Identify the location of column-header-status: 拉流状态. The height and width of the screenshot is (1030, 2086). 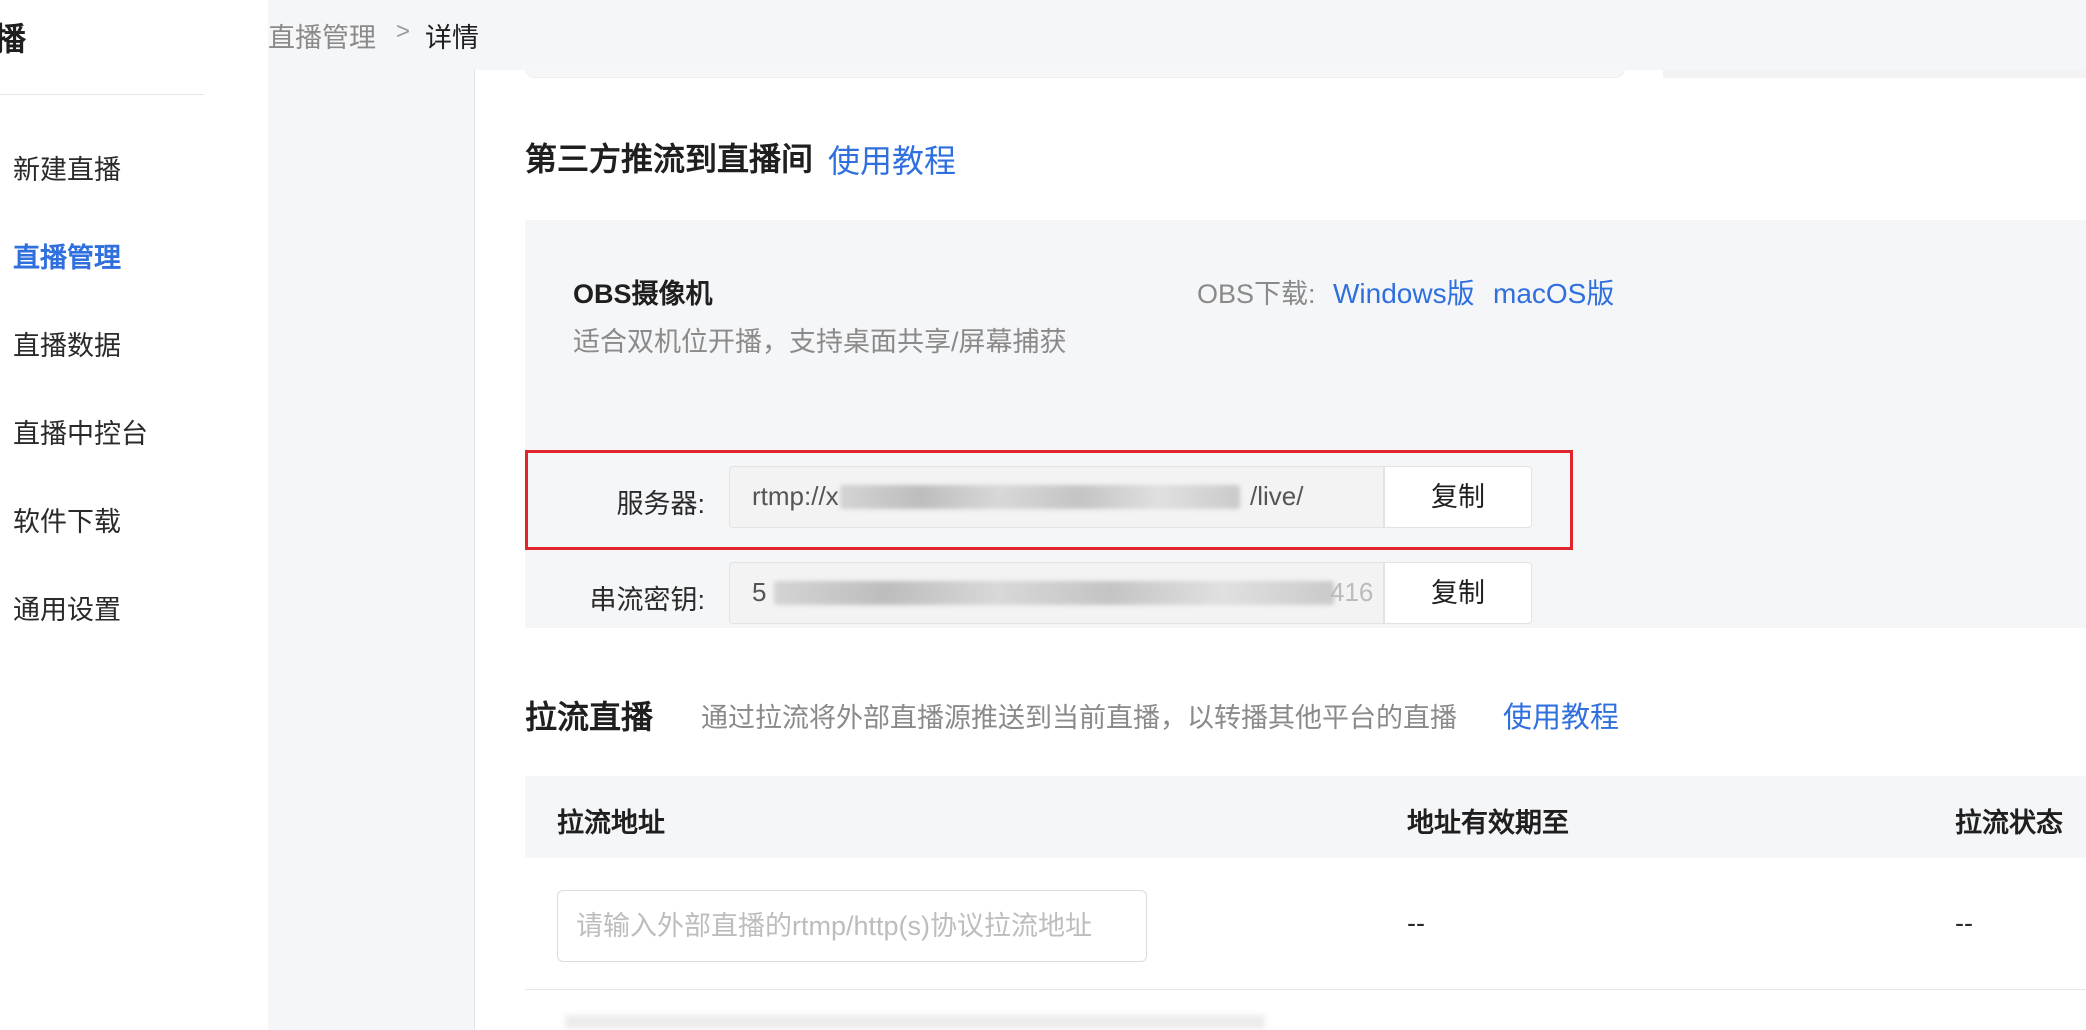
(2009, 823).